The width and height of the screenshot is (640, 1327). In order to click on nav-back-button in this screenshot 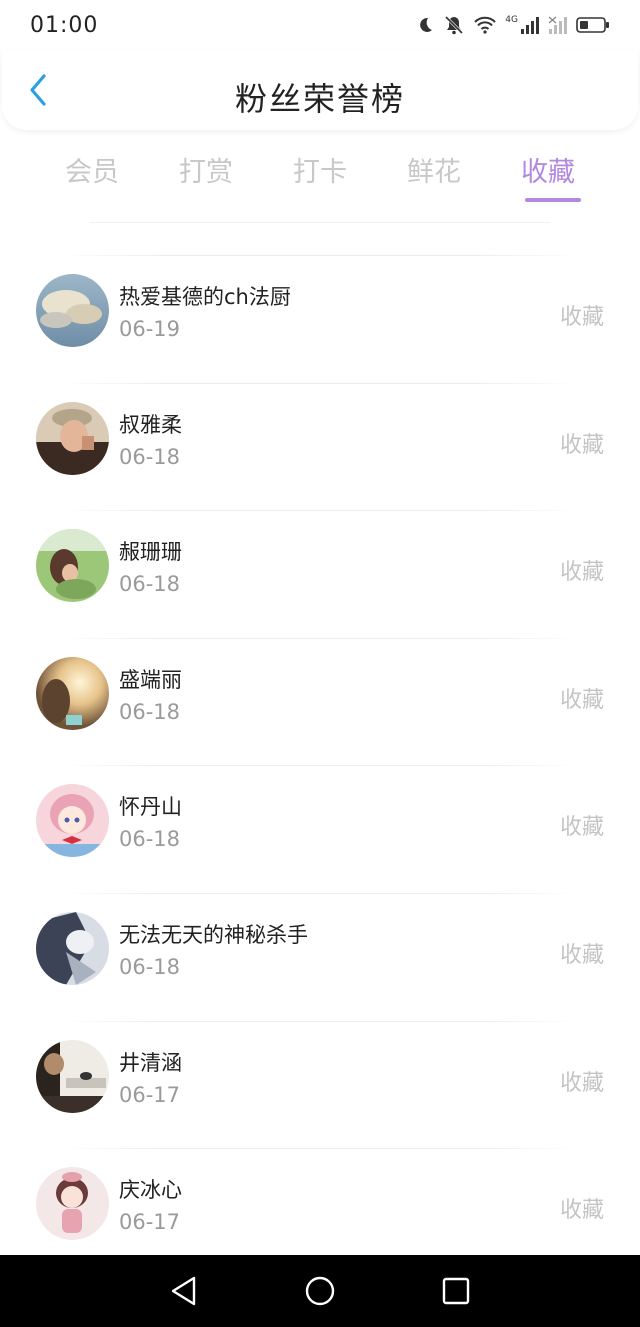, I will do `click(184, 1291)`.